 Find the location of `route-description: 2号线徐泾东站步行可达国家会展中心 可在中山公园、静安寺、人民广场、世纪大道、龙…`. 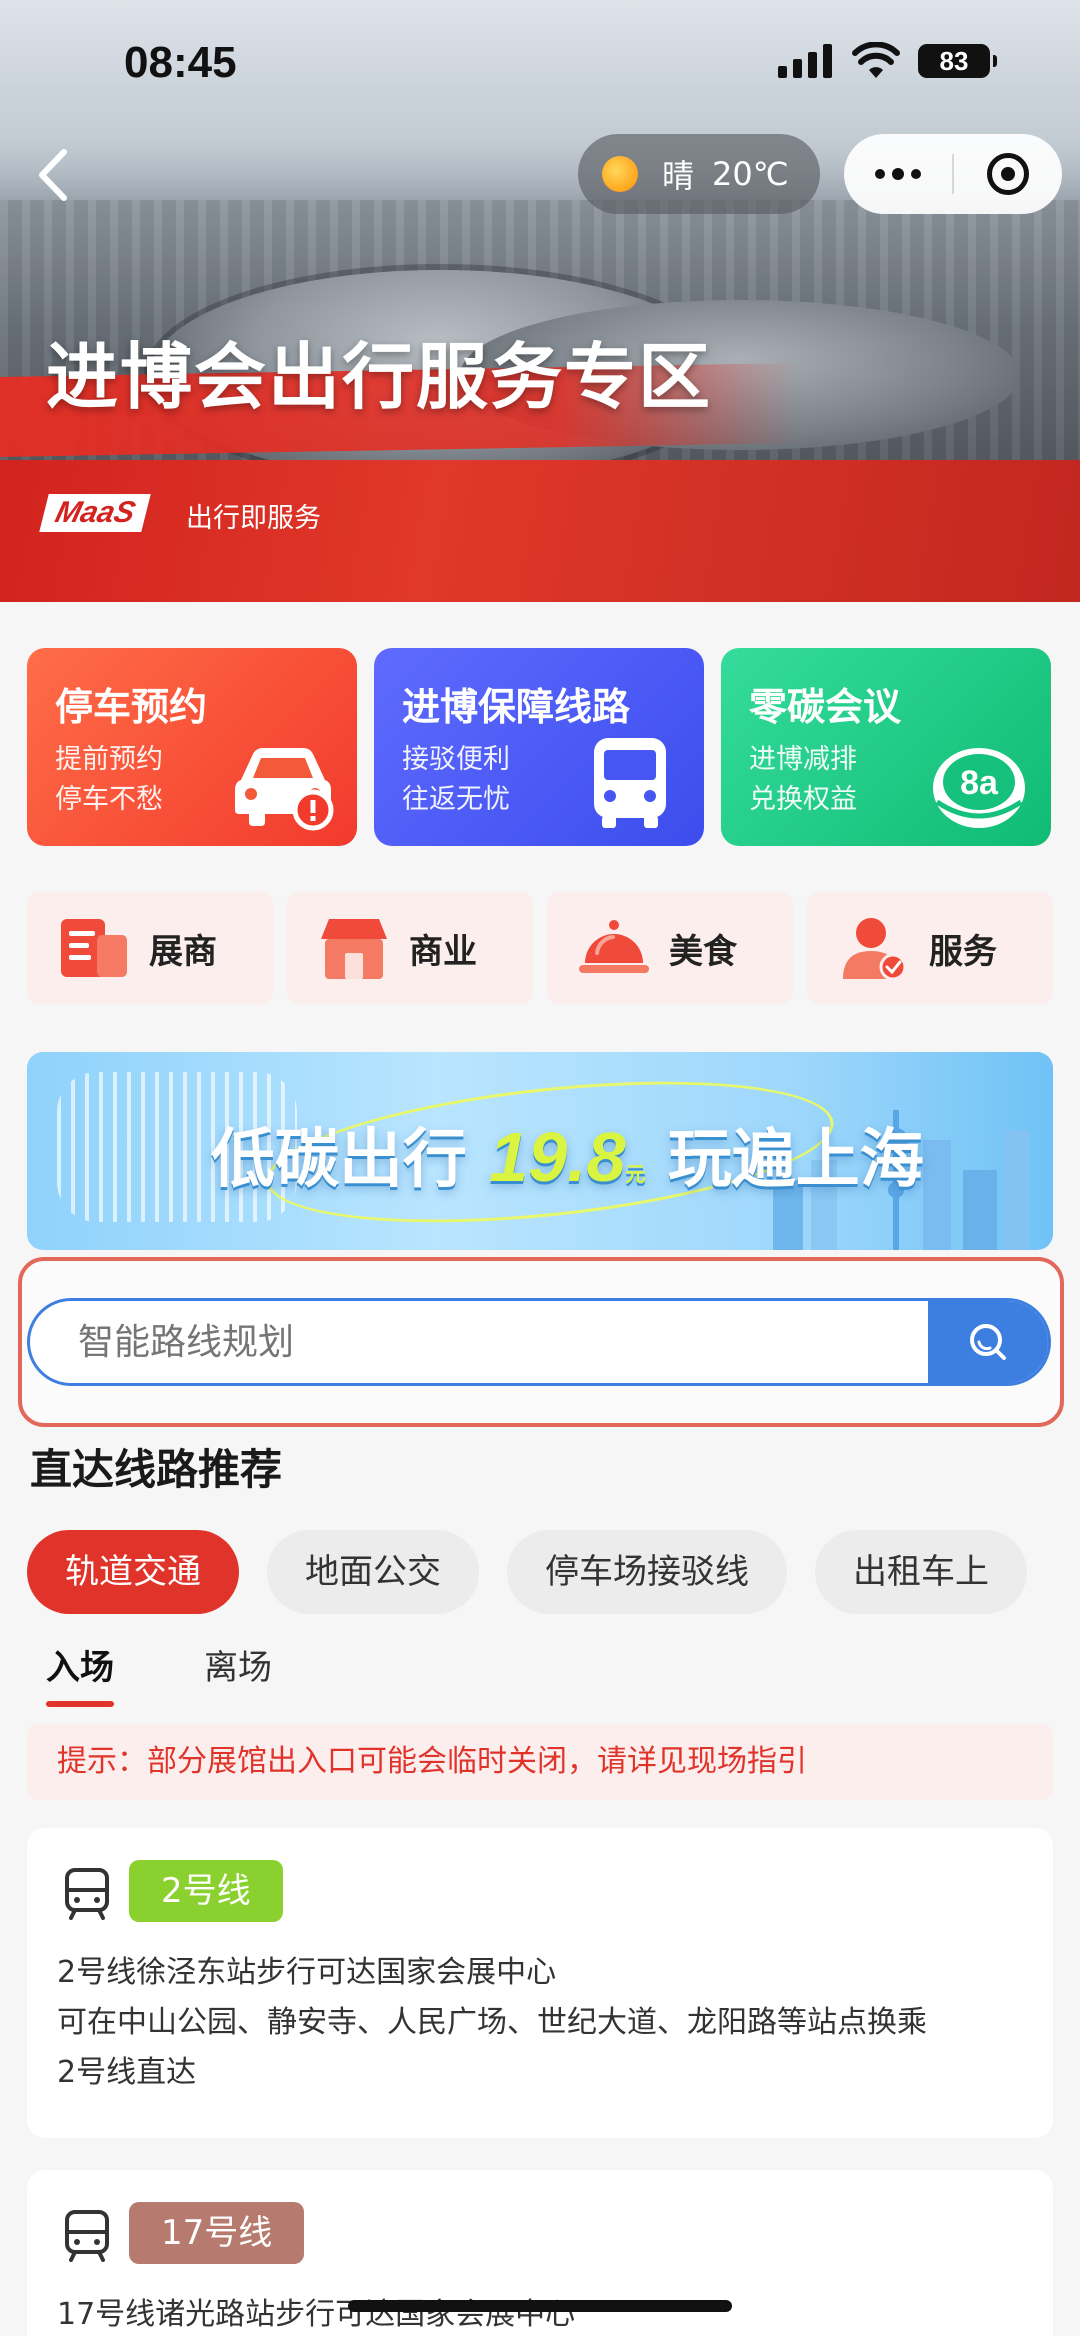

route-description: 2号线徐泾东站步行可达国家会展中心 可在中山公园、静安寺、人民广场、世纪大道、龙… is located at coordinates (492, 2023).